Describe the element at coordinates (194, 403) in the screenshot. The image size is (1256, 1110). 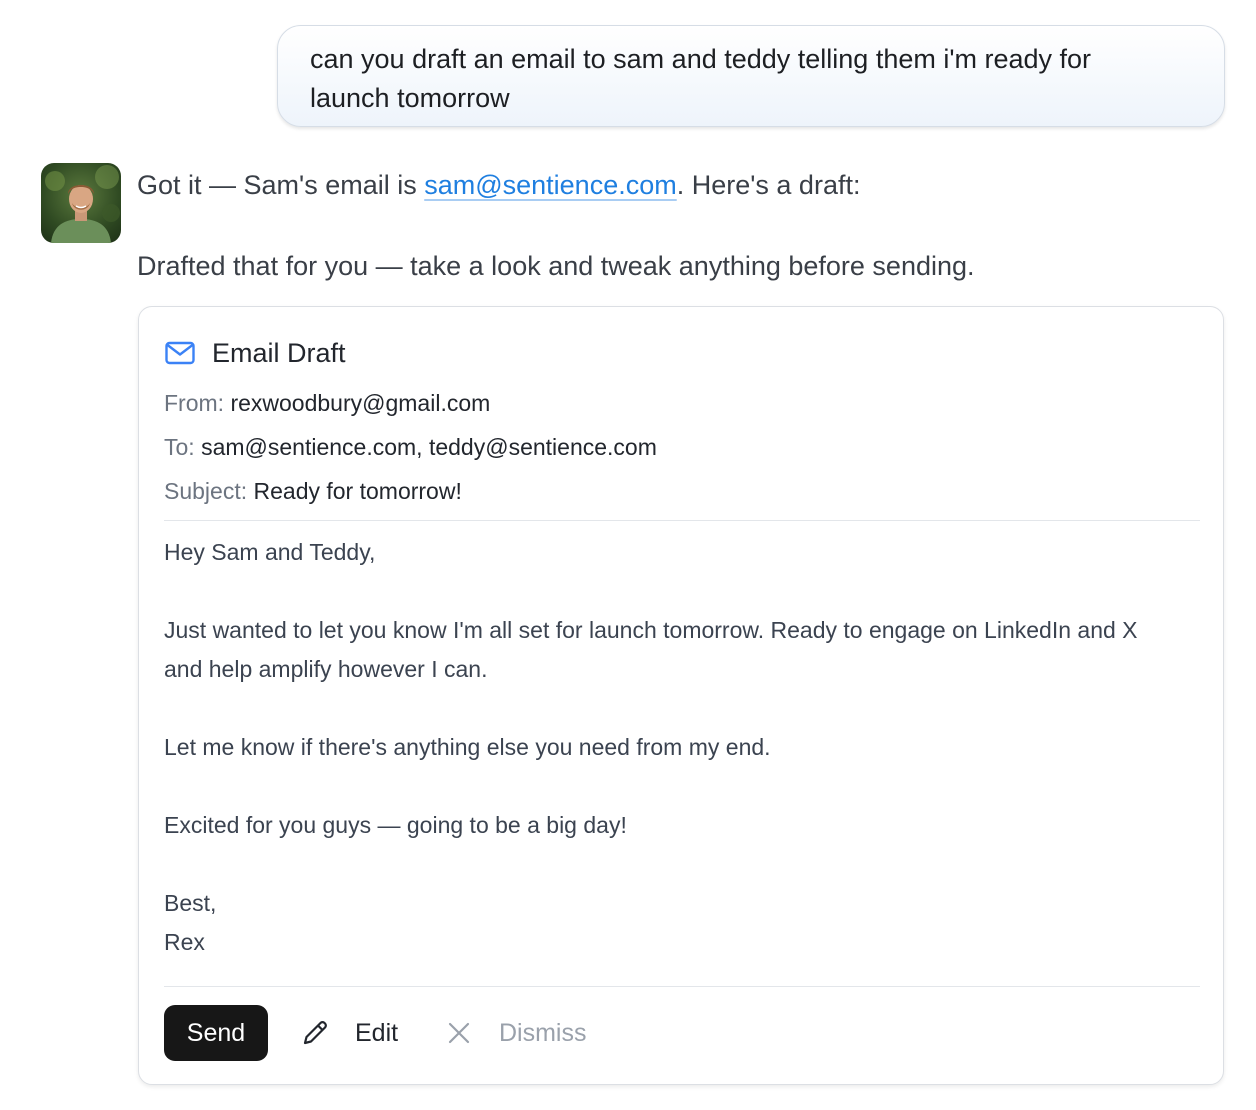
I see `from-label: From:` at that location.